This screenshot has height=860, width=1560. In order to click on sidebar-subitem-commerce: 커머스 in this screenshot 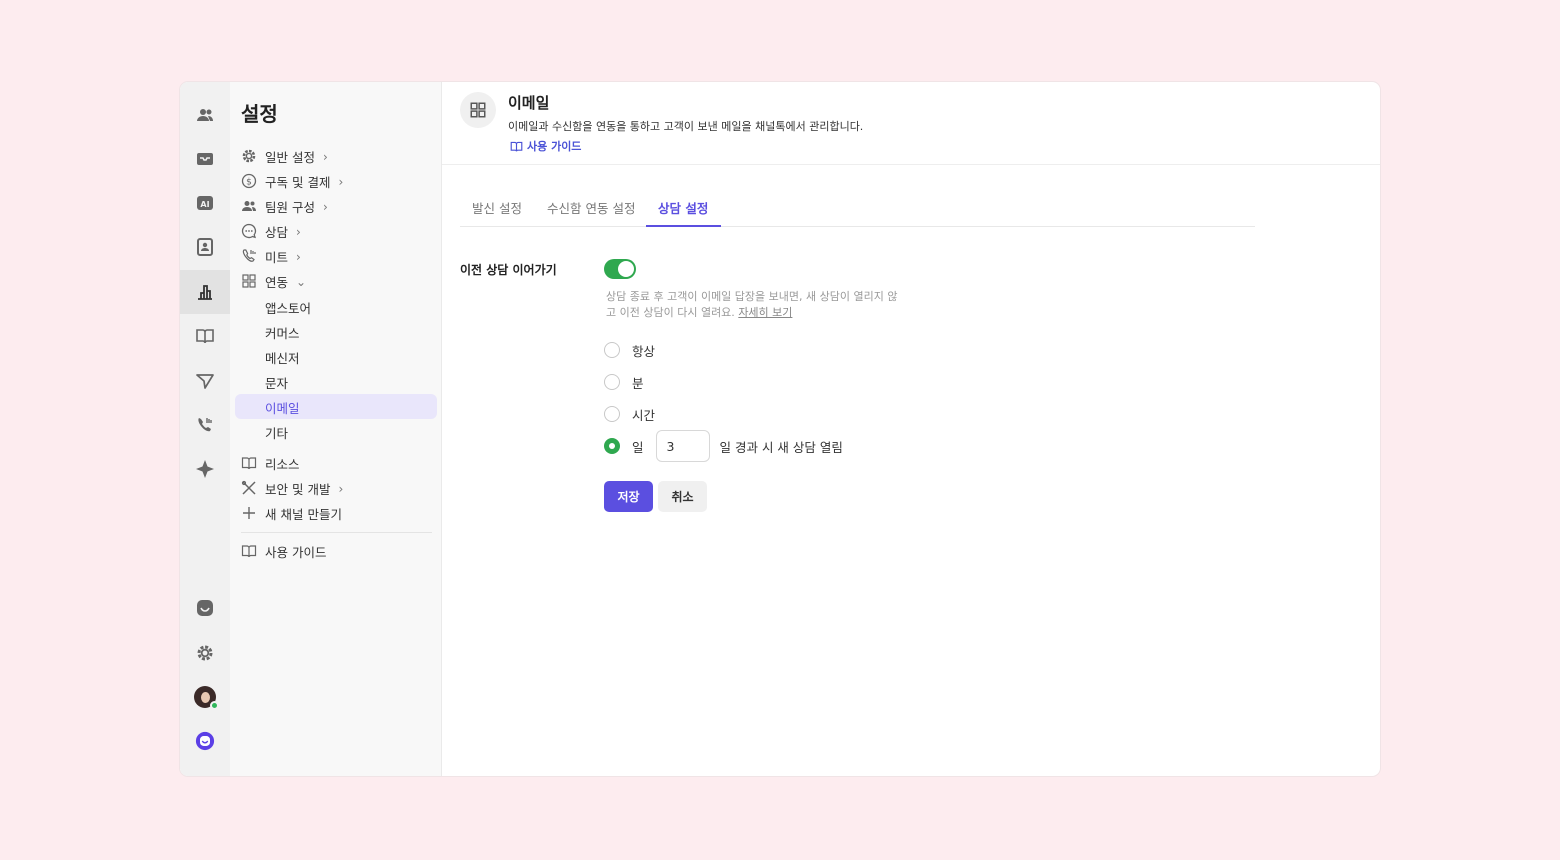, I will do `click(336, 331)`.